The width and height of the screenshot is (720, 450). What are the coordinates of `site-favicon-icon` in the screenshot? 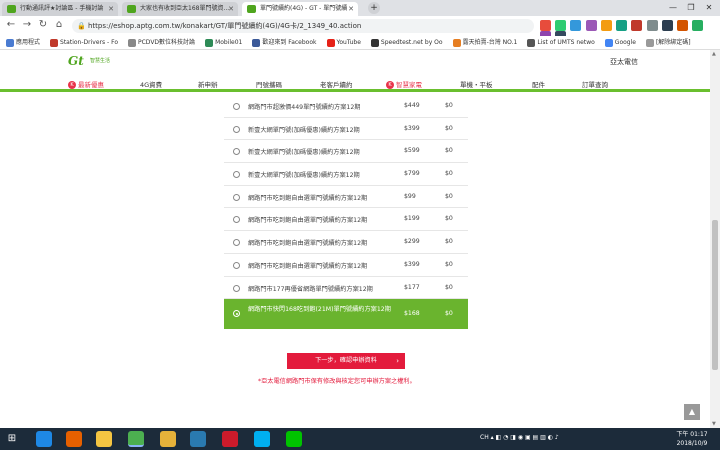 It's located at (251, 9).